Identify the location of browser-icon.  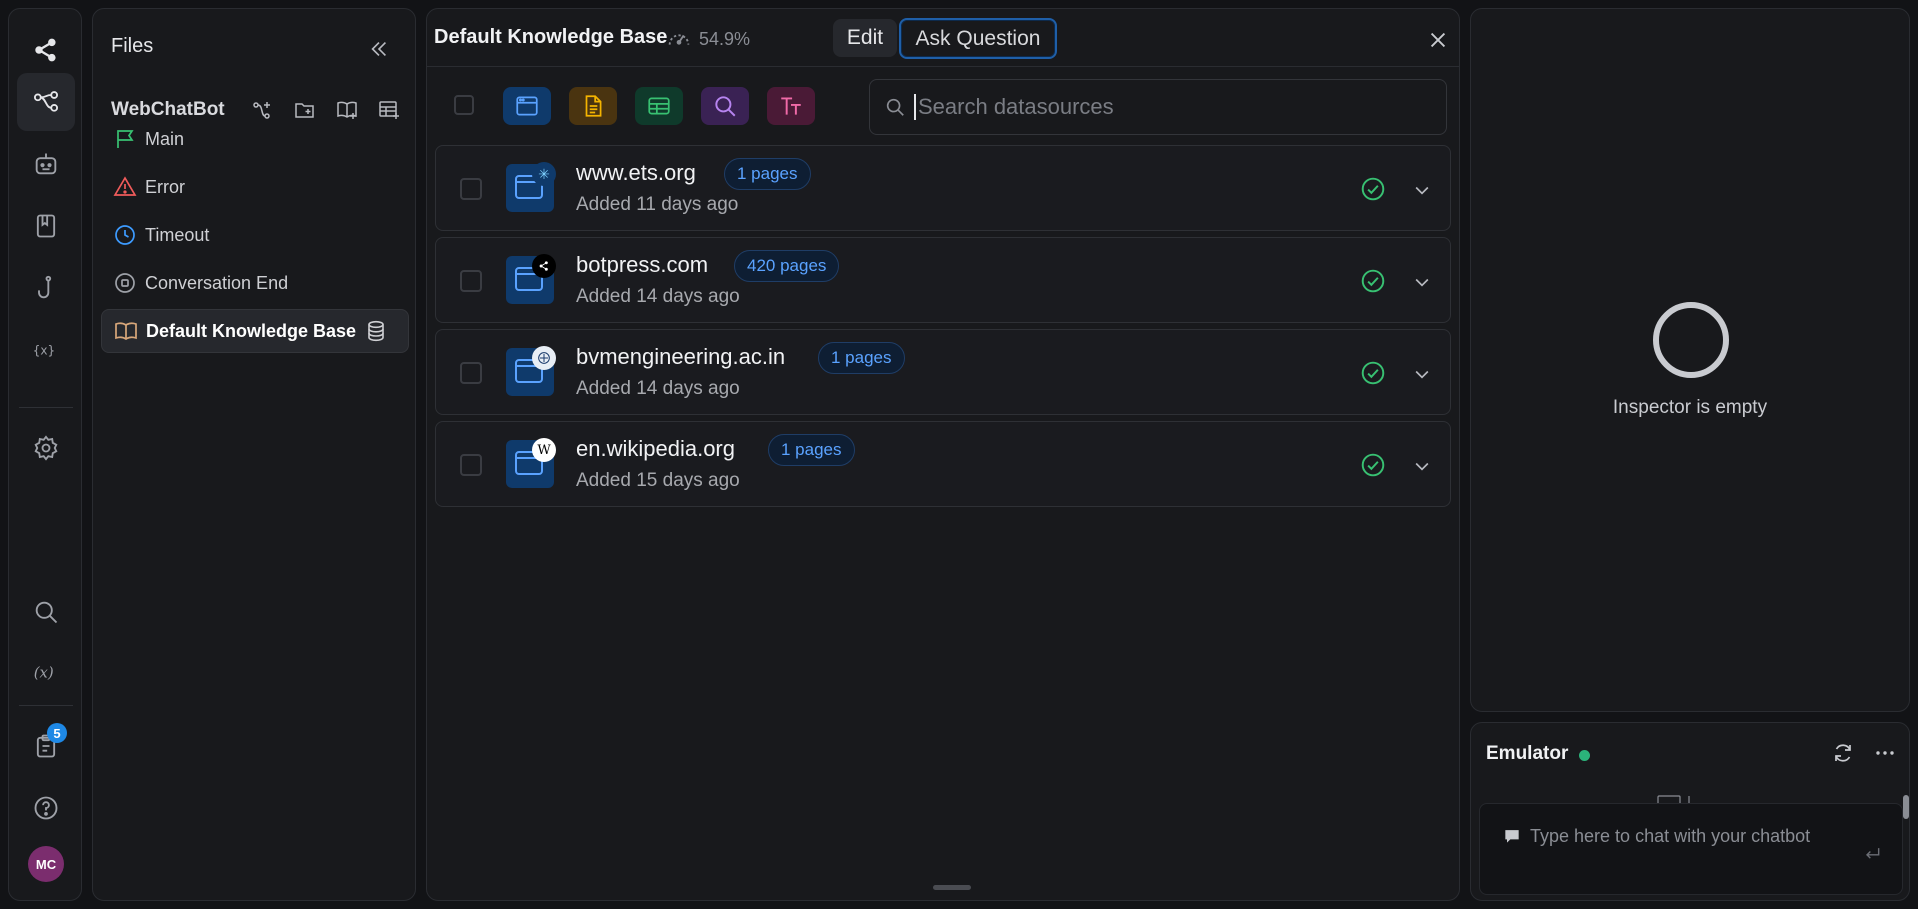
(527, 106).